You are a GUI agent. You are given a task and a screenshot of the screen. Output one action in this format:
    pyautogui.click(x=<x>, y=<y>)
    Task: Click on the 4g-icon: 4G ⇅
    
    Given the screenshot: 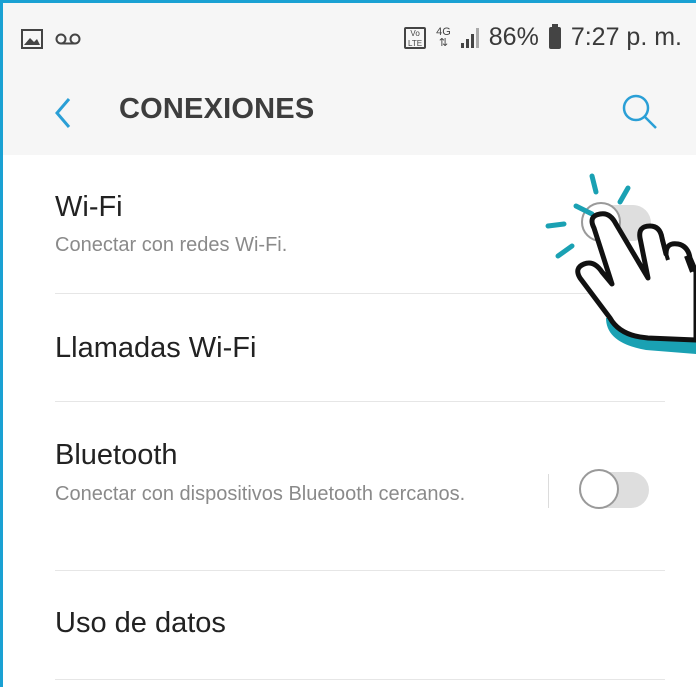 What is the action you would take?
    pyautogui.click(x=443, y=37)
    